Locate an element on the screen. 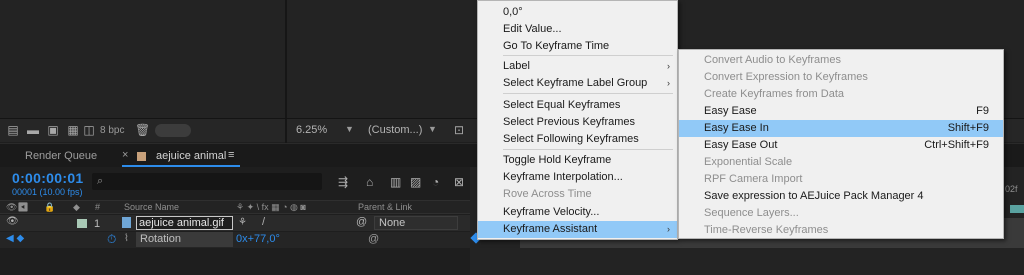 This screenshot has width=1024, height=275. collapse-switch-icon: ⚘ is located at coordinates (242, 222).